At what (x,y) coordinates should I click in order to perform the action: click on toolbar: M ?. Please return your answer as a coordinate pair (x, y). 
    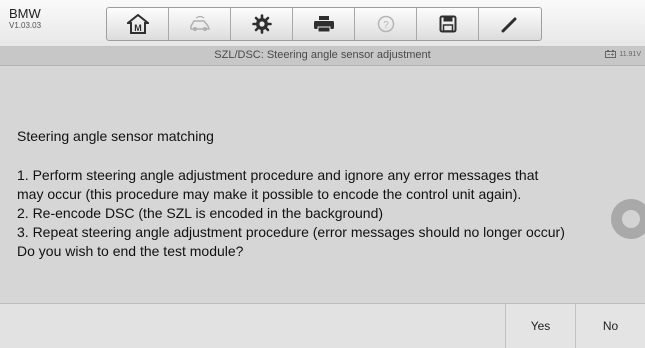
    Looking at the image, I should click on (324, 24).